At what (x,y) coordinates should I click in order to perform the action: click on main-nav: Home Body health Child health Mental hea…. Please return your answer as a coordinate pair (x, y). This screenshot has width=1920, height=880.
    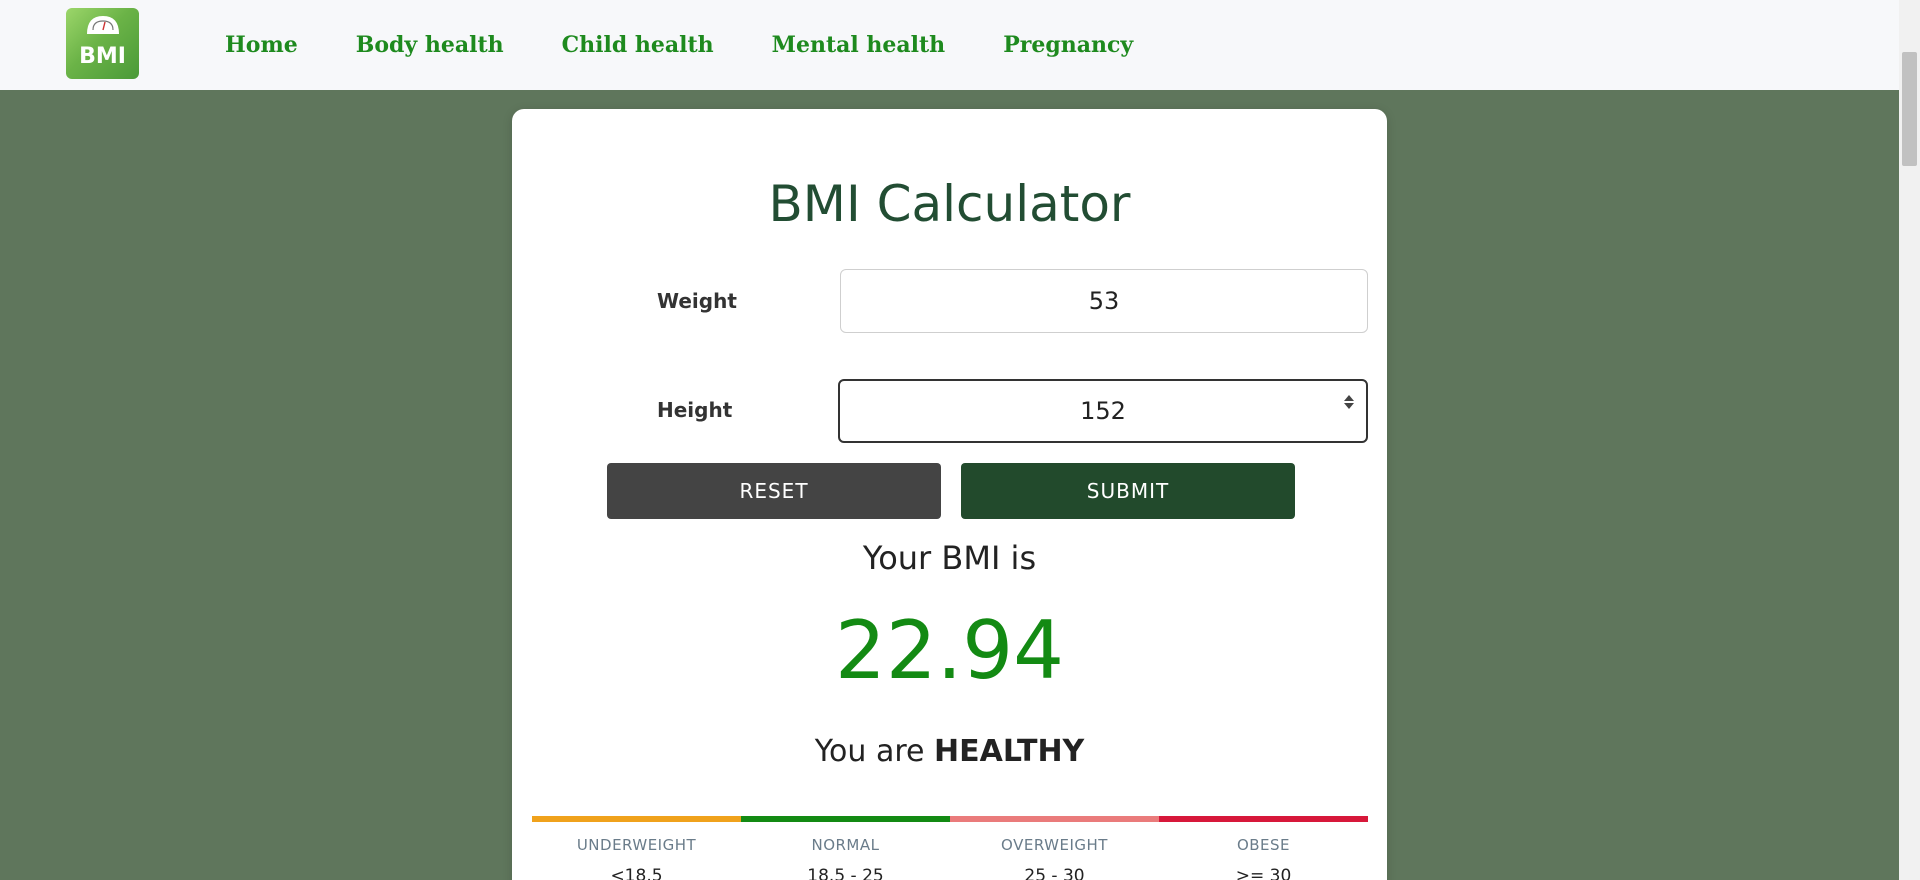
    Looking at the image, I should click on (708, 45).